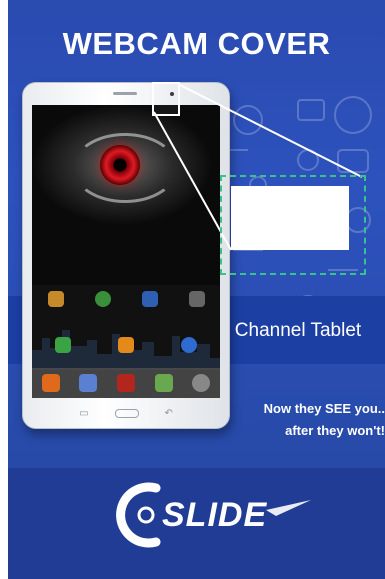  What do you see at coordinates (125, 93) in the screenshot?
I see `speaker-grille` at bounding box center [125, 93].